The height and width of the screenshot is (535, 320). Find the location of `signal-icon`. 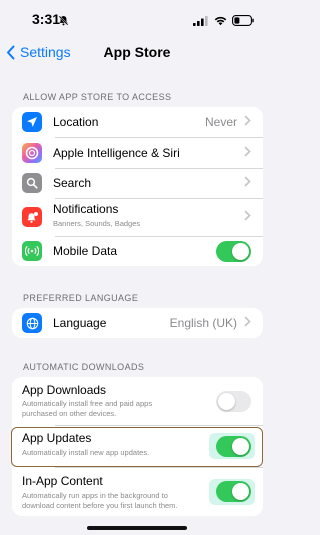

signal-icon is located at coordinates (201, 22).